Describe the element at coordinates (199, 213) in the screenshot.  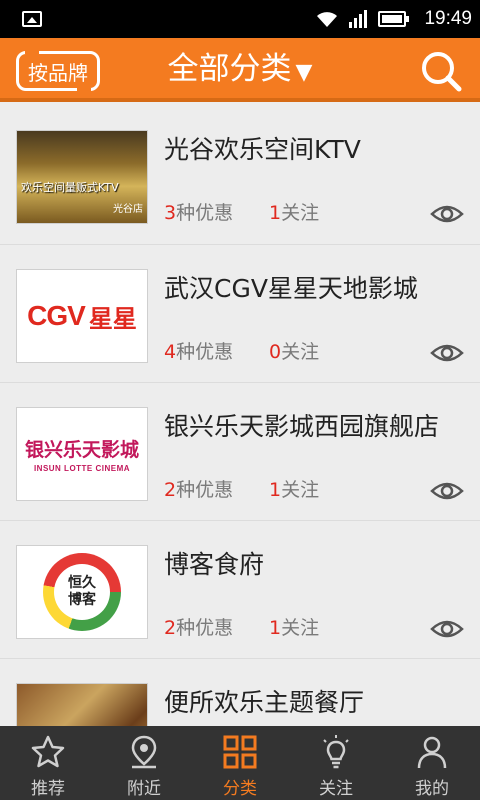
I see `offers-count: 3种优惠` at that location.